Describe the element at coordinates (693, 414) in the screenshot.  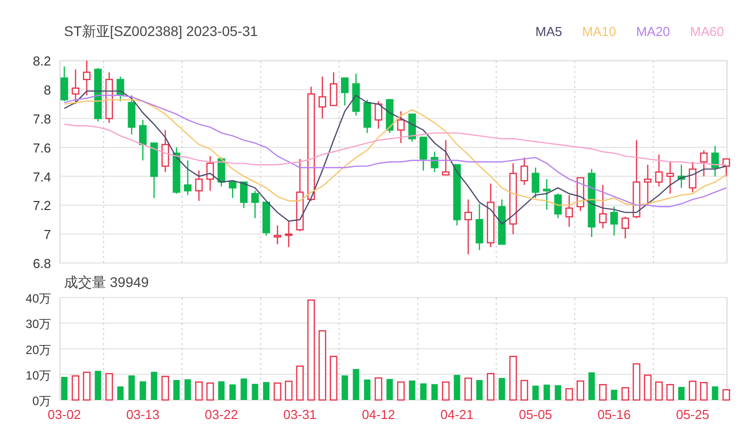
I see `date-label: 05-25` at that location.